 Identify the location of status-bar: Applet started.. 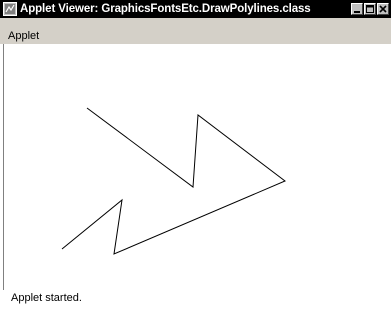
(195, 313).